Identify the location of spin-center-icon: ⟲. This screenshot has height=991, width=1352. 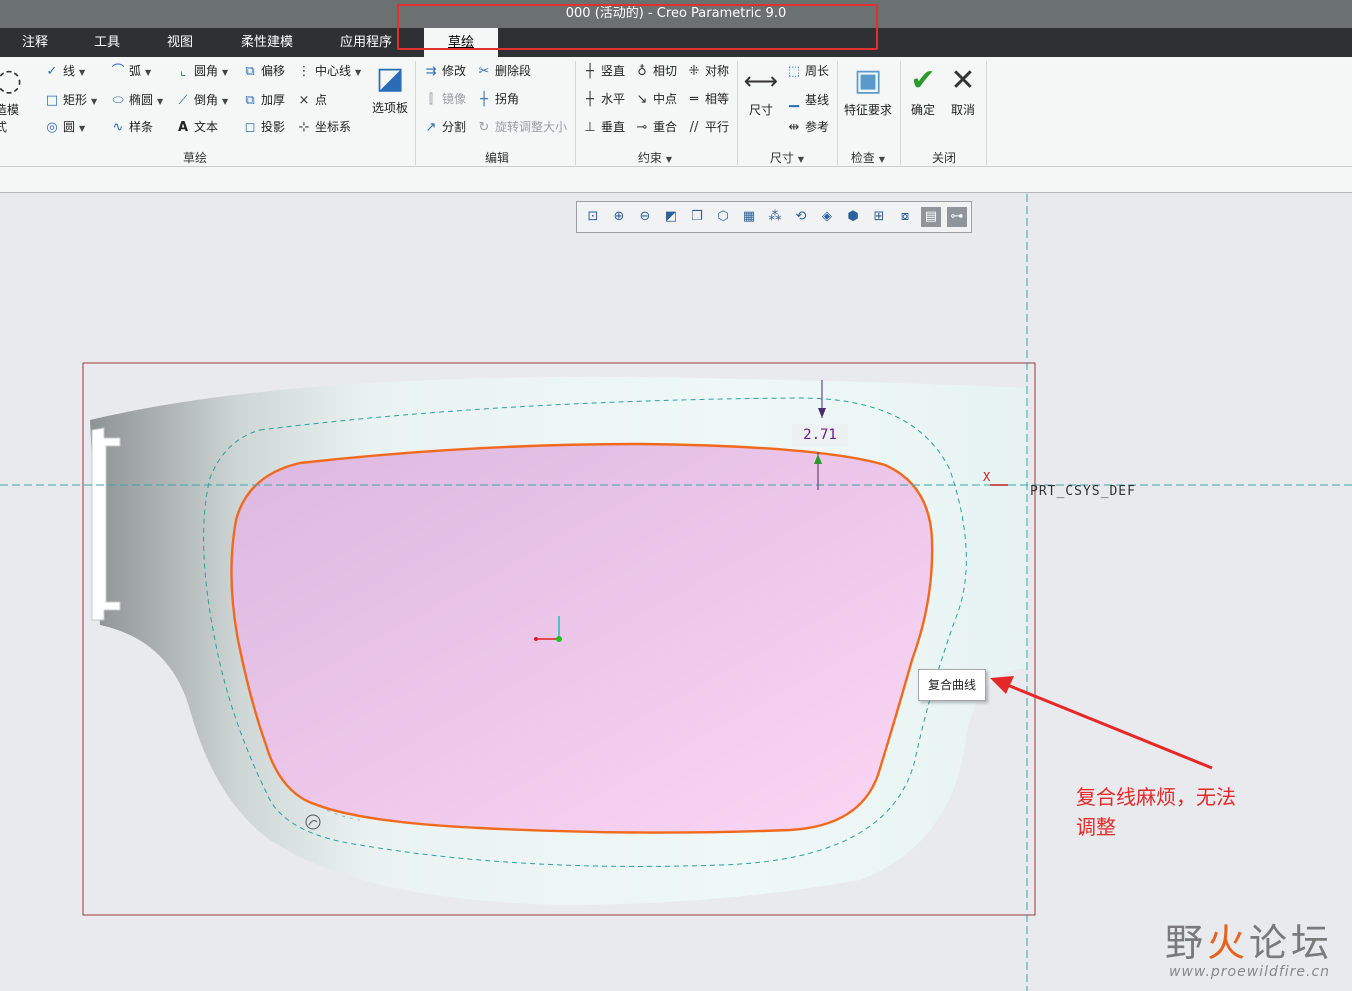
(801, 217).